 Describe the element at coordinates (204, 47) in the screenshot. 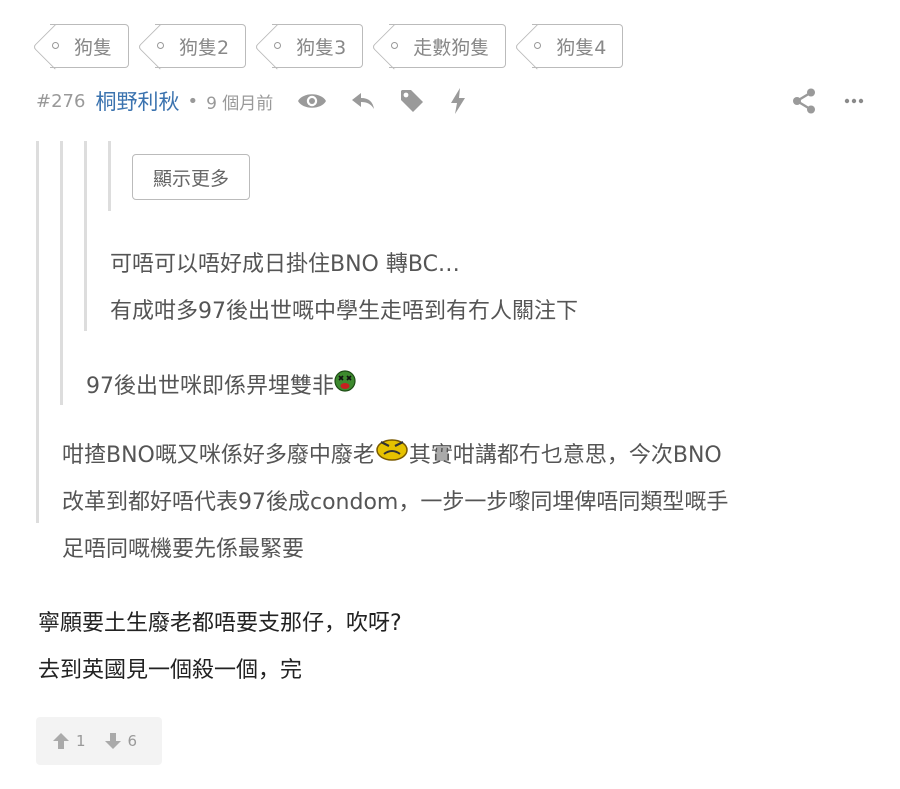

I see `tag-label: 狗隻2` at that location.